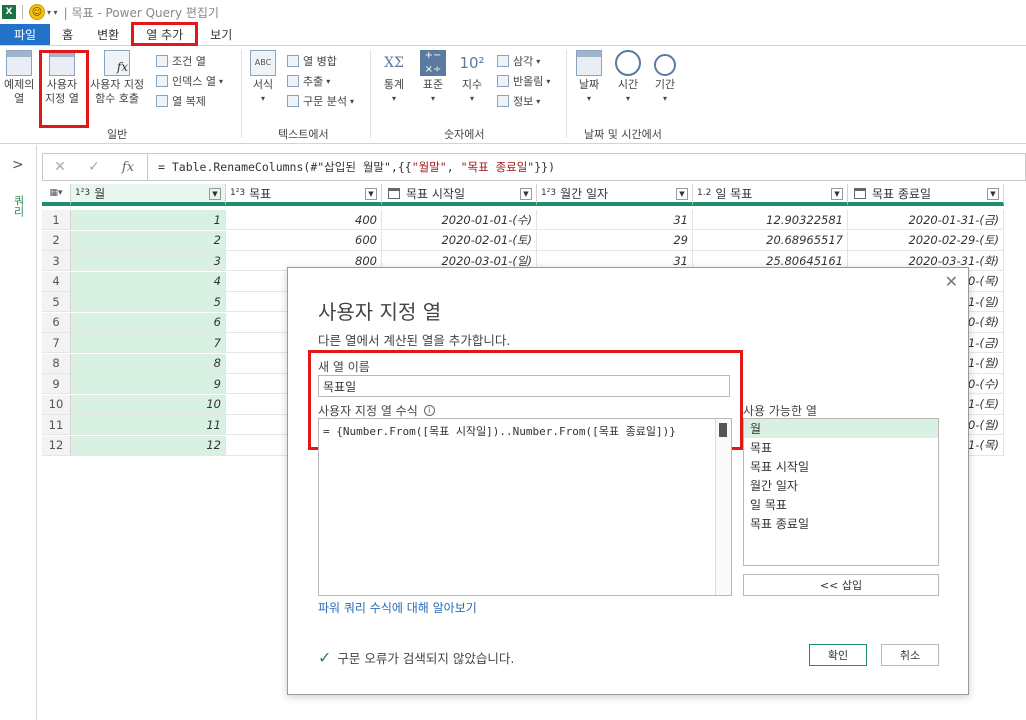 This screenshot has width=1026, height=720. Describe the element at coordinates (312, 61) in the screenshot. I see `merge-columns-button: 열 병합` at that location.